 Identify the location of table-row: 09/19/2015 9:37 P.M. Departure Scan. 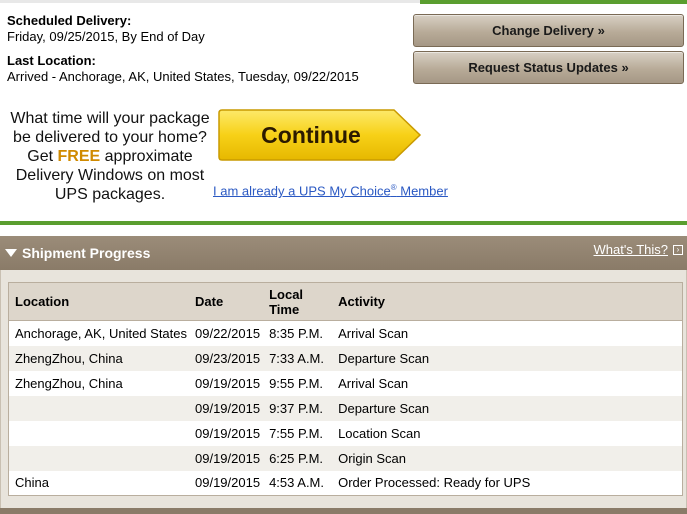
(345, 408).